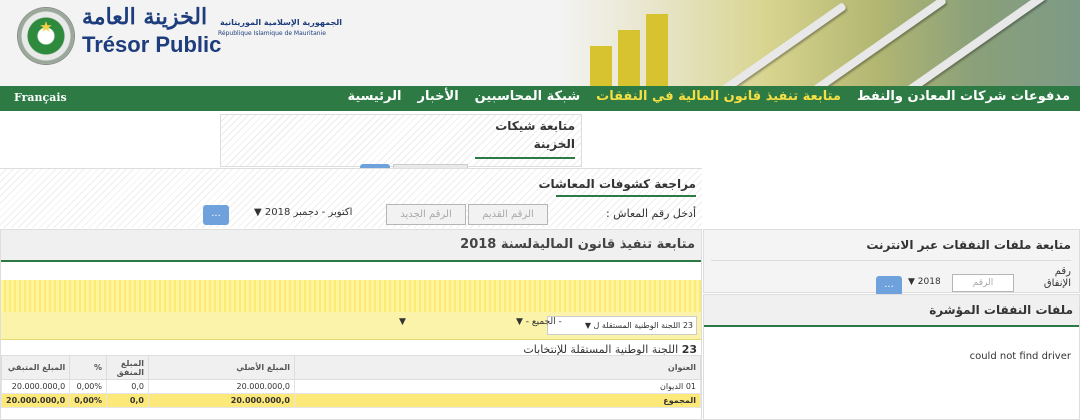 Image resolution: width=1080 pixels, height=420 pixels. What do you see at coordinates (577, 244) in the screenshot?
I see `budget-title: متابعة تنفيذ قانون الماليةلسنة 2018` at bounding box center [577, 244].